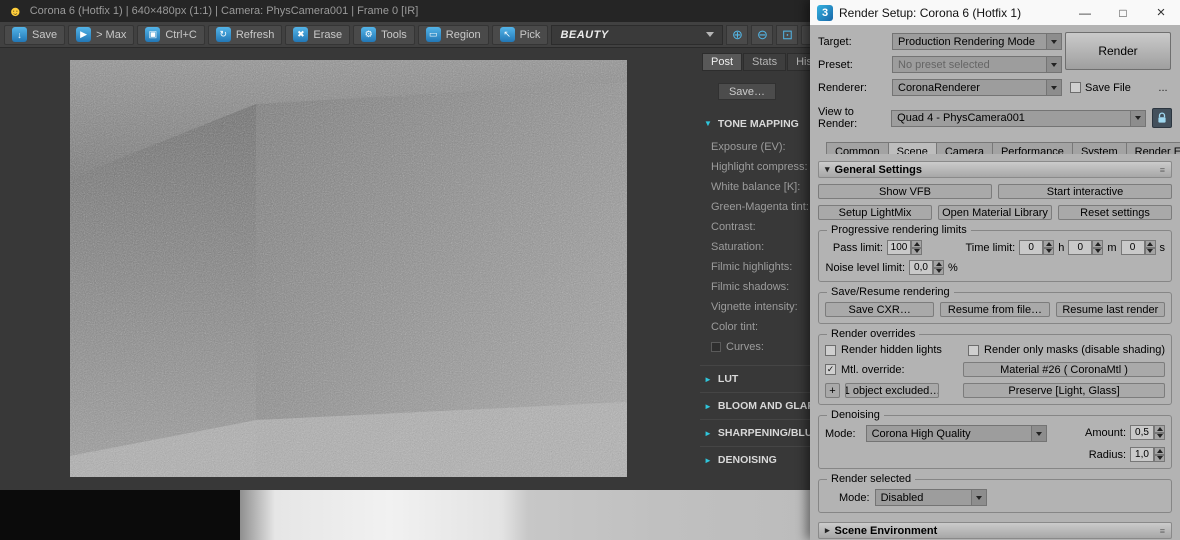  I want to click on tab-post: Post, so click(722, 62).